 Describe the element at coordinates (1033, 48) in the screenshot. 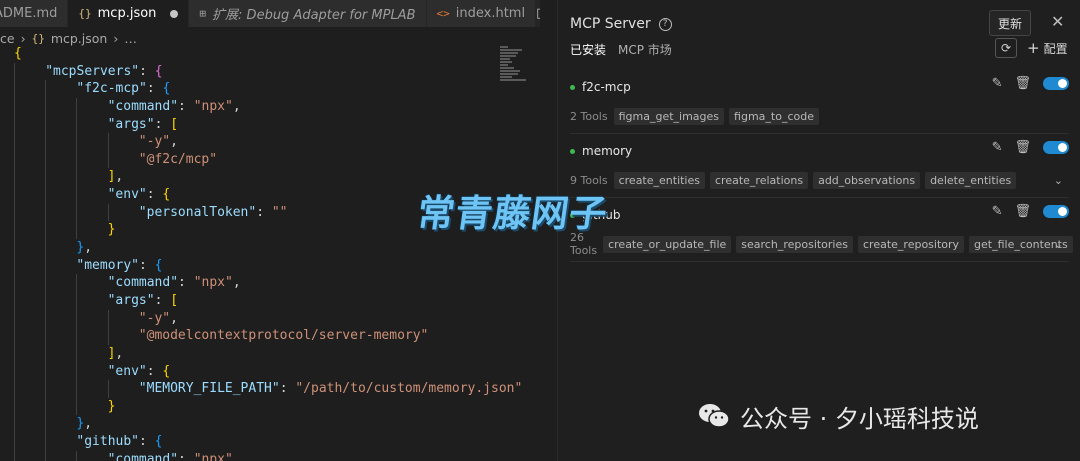

I see `plus-icon: +` at that location.